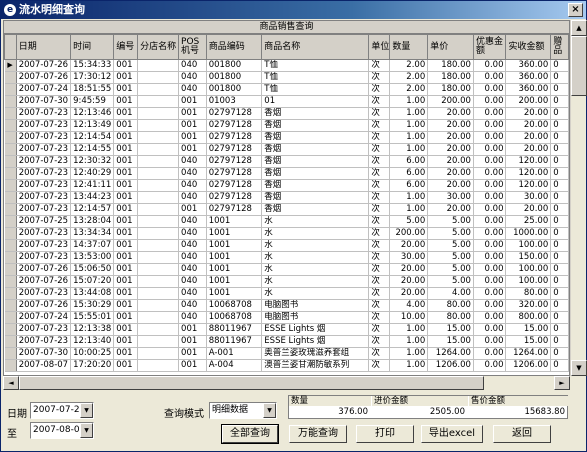 Image resolution: width=587 pixels, height=452 pixels. Describe the element at coordinates (92, 293) in the screenshot. I see `table-cell: 13:44:08` at that location.